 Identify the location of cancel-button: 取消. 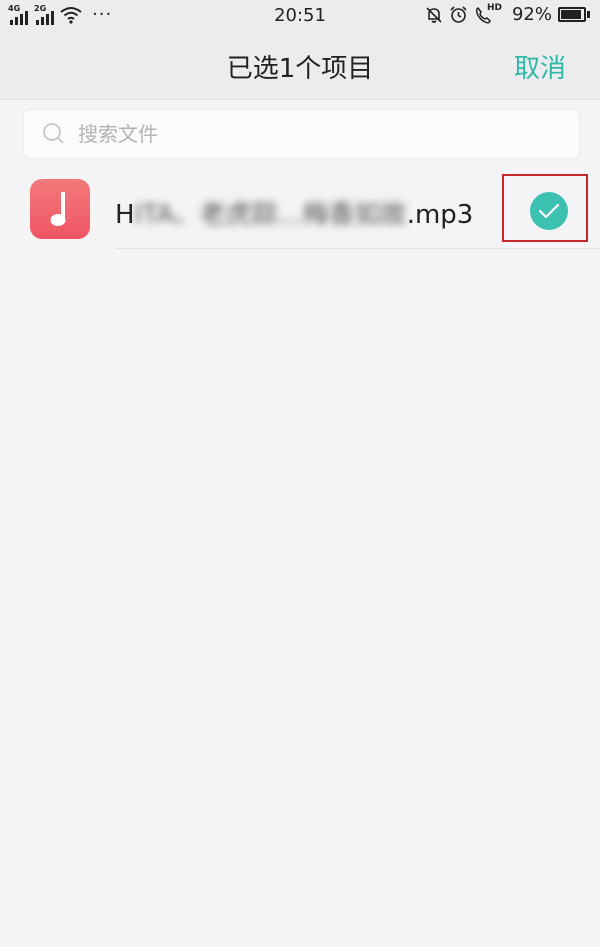
(540, 66).